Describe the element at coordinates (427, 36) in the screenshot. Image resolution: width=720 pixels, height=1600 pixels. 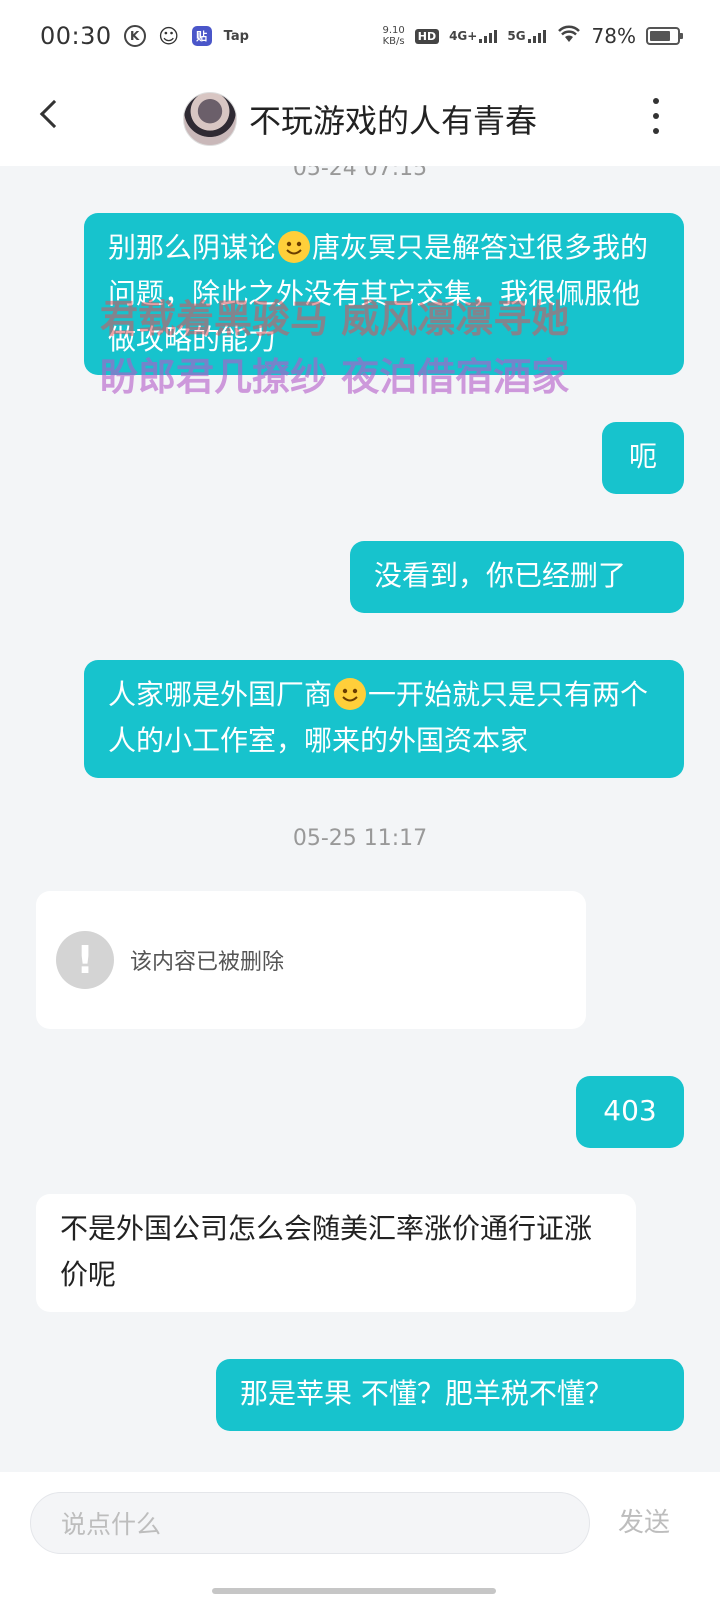
I see `hd-icon: HD` at that location.